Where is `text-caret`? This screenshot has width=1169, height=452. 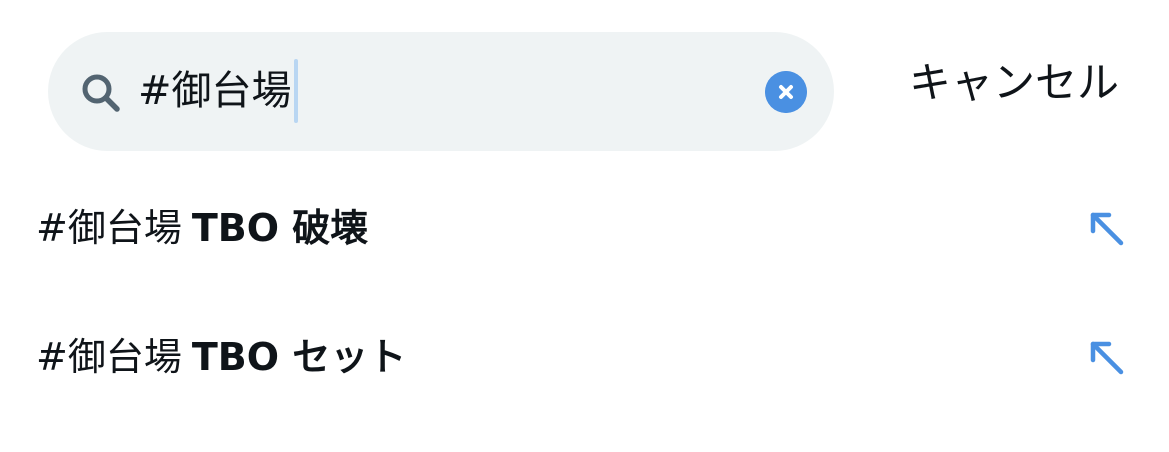 text-caret is located at coordinates (295, 91).